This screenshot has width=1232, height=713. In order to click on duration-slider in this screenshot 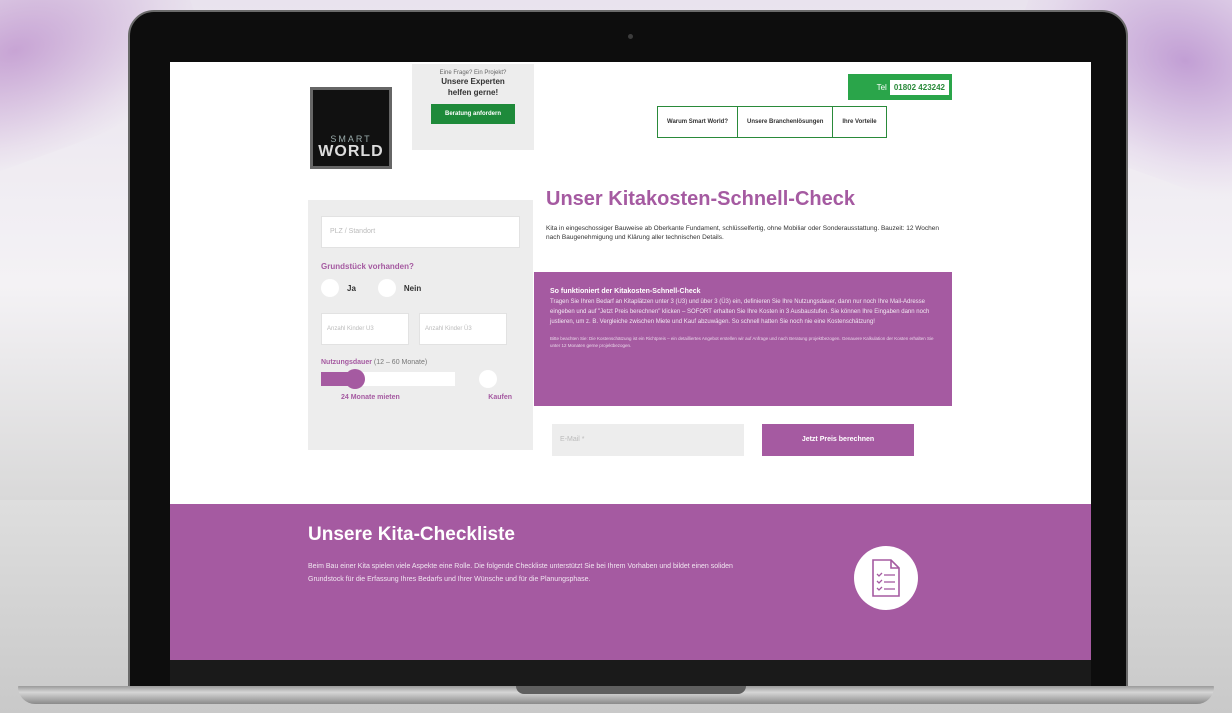, I will do `click(388, 379)`.